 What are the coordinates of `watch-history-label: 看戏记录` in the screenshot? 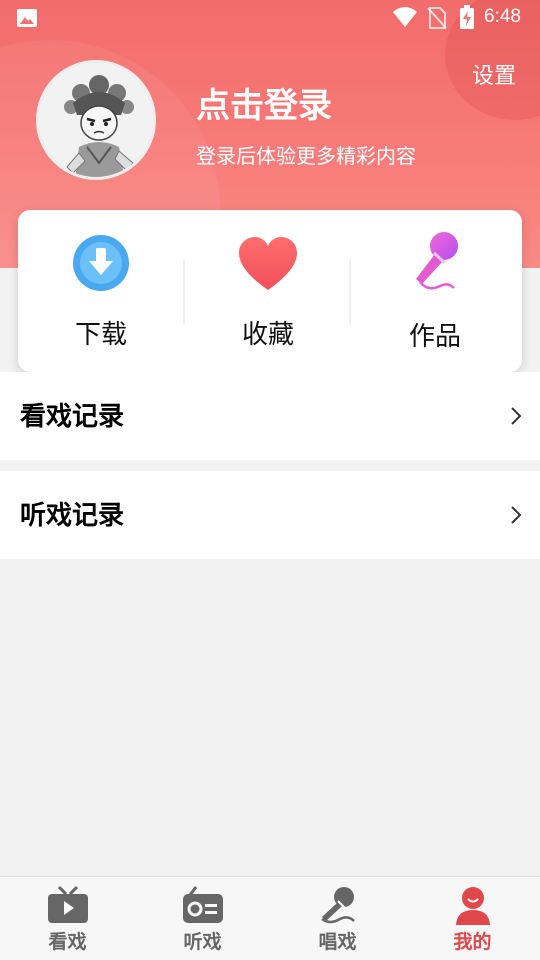 It's located at (72, 417).